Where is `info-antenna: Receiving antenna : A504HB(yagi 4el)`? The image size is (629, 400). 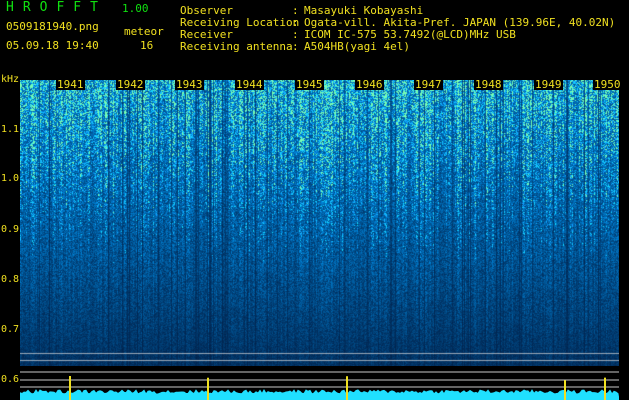
info-antenna: Receiving antenna : A504HB(yagi 4el) is located at coordinates (400, 47).